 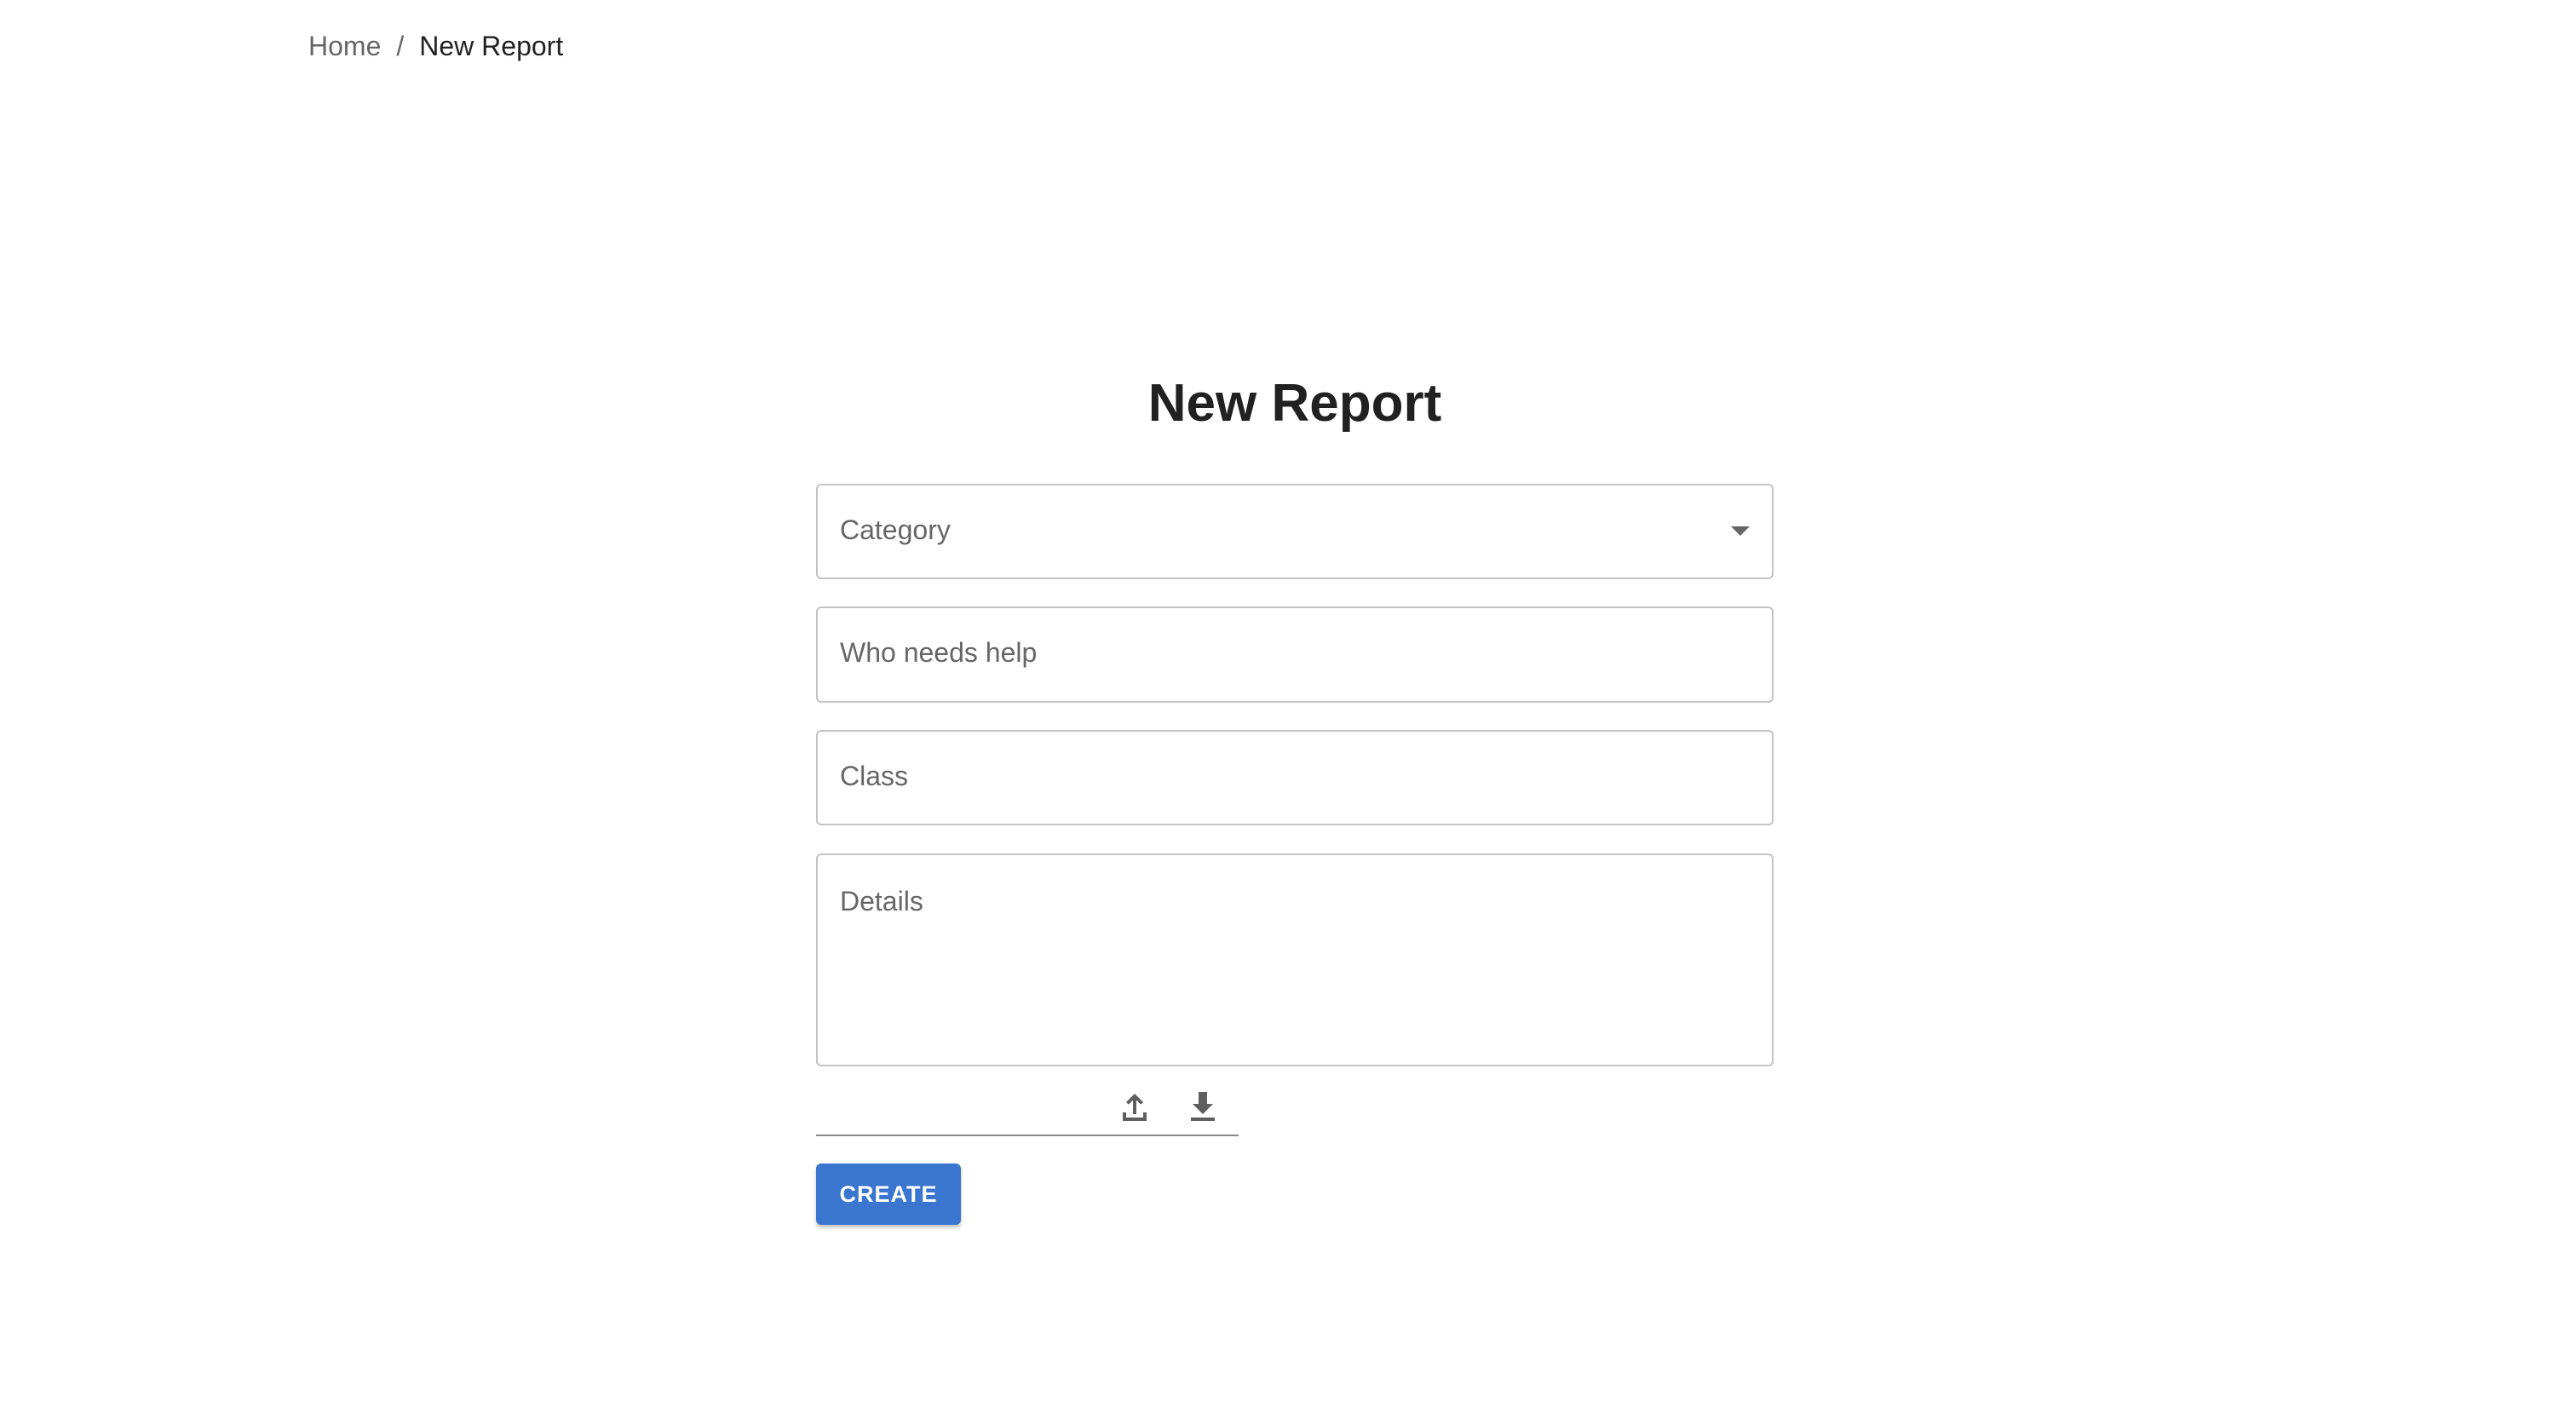 What do you see at coordinates (1134, 1107) in the screenshot?
I see `upload-icon` at bounding box center [1134, 1107].